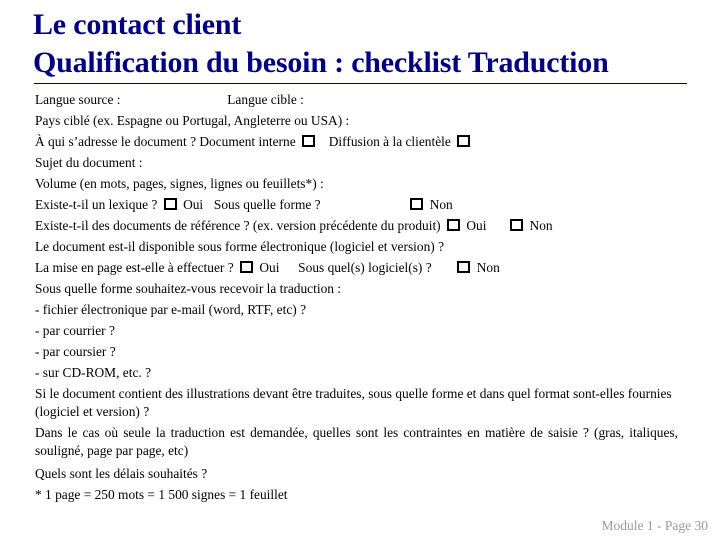 The height and width of the screenshot is (540, 720). What do you see at coordinates (541, 225) in the screenshot?
I see `reference-docs-no-label: Non` at bounding box center [541, 225].